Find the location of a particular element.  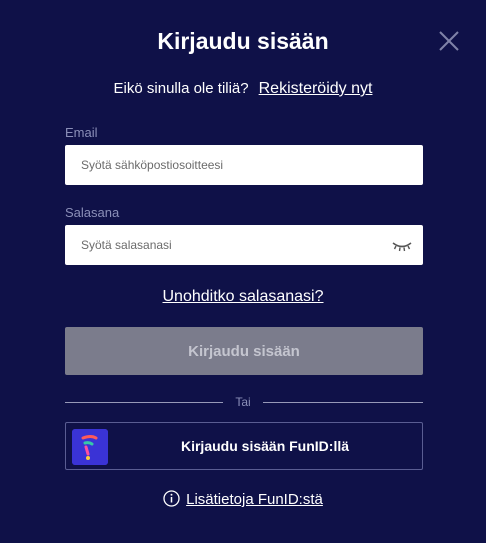

forgot-password-link: Unohditko salasanasi? is located at coordinates (243, 296).